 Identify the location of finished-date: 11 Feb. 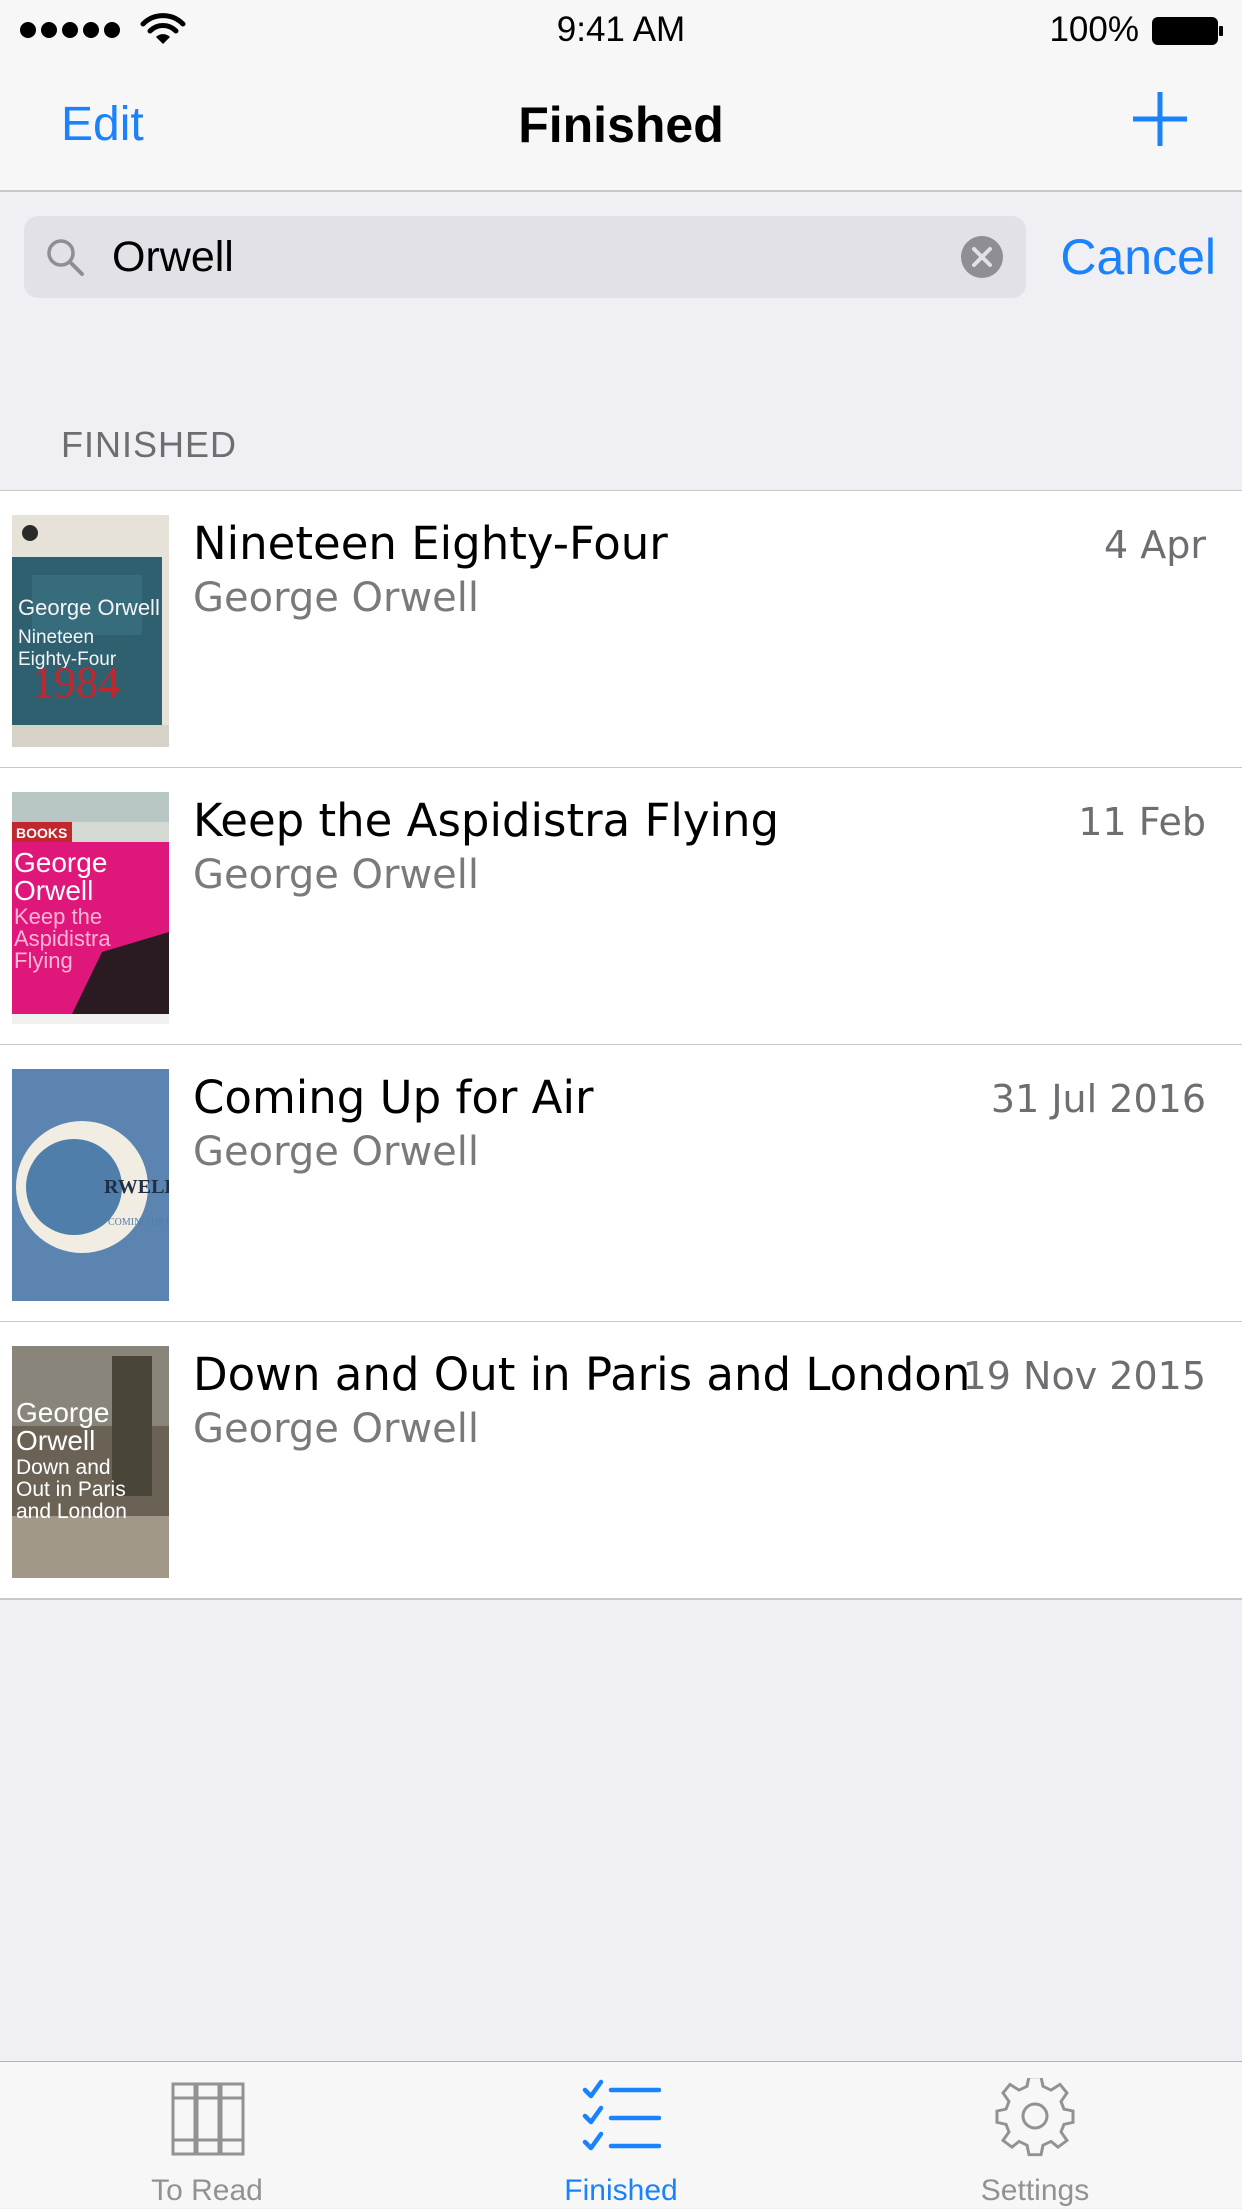
(1142, 822).